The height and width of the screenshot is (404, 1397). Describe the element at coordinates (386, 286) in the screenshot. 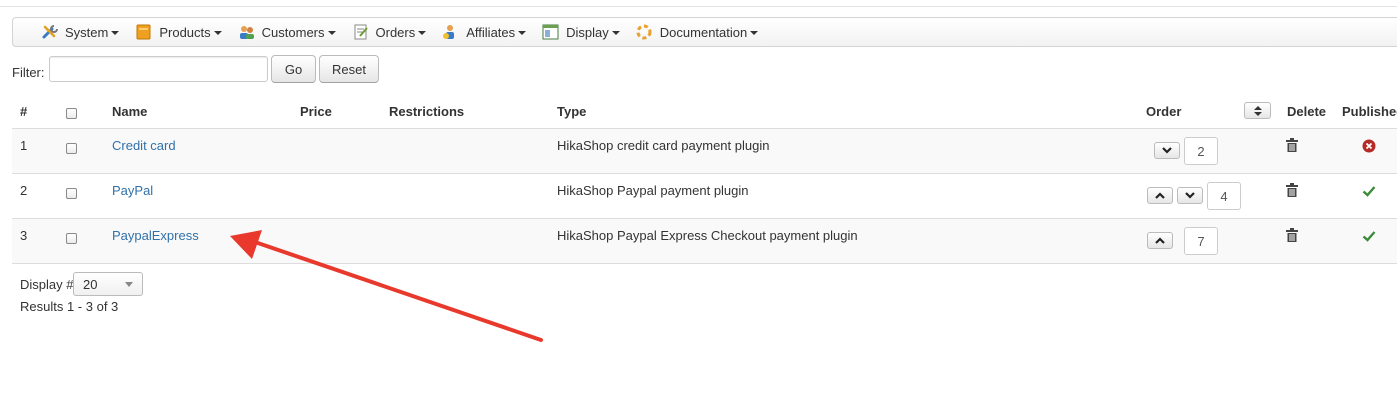

I see `annotation-arrow` at that location.